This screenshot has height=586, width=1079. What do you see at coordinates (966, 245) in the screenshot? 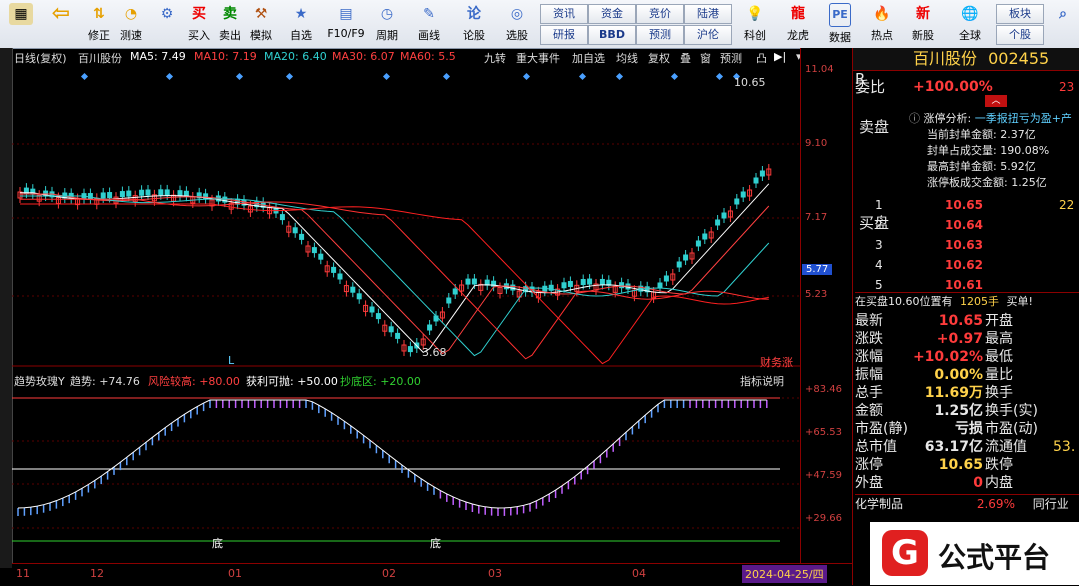
I see `buy-book-row: 3 10.63` at bounding box center [966, 245].